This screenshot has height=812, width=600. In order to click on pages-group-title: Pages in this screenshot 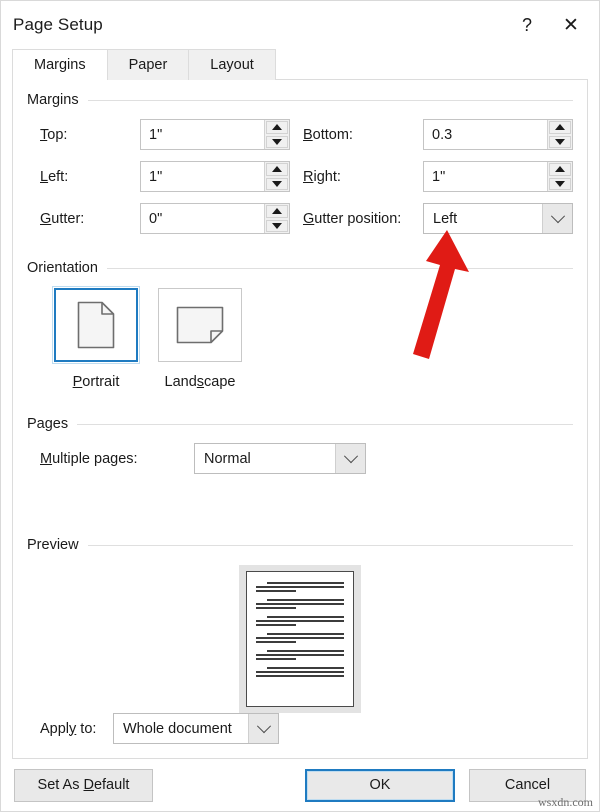, I will do `click(48, 424)`.